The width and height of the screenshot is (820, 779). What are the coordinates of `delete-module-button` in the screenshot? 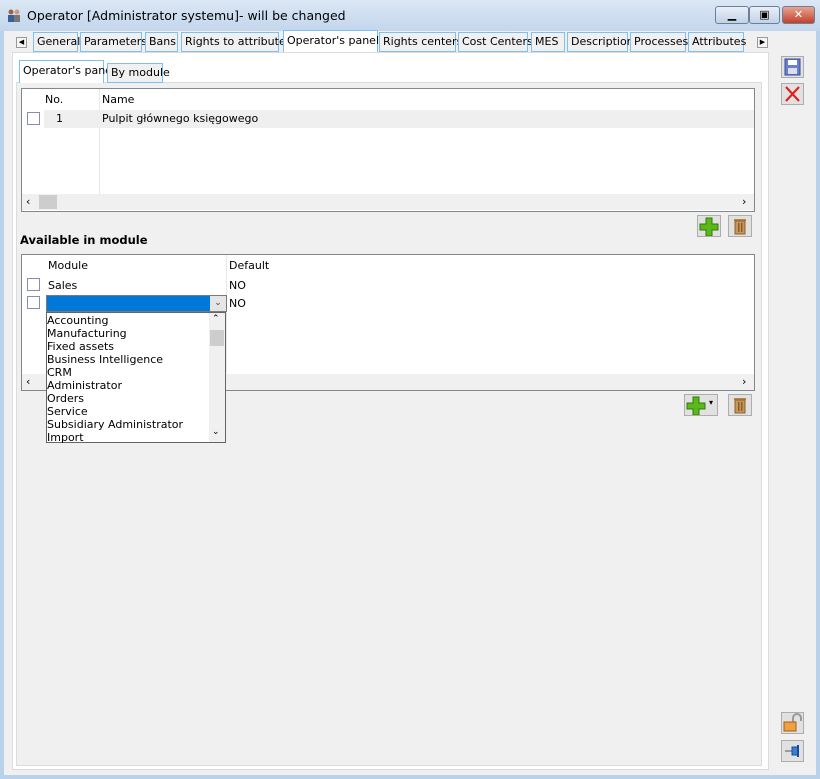 It's located at (740, 405).